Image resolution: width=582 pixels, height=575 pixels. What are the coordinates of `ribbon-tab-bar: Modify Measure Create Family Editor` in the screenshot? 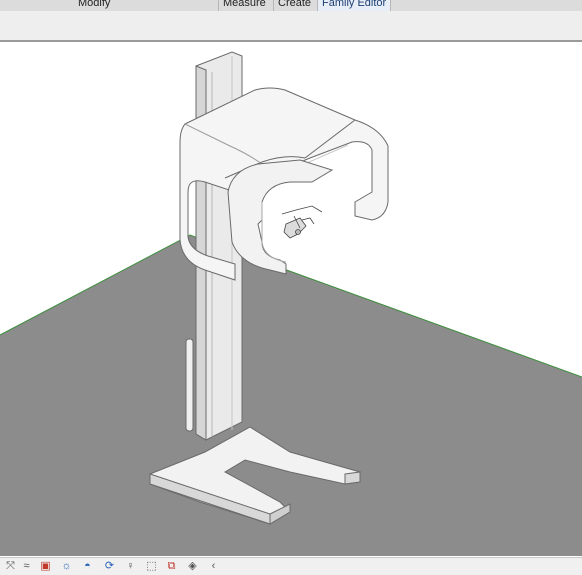 It's located at (291, 5).